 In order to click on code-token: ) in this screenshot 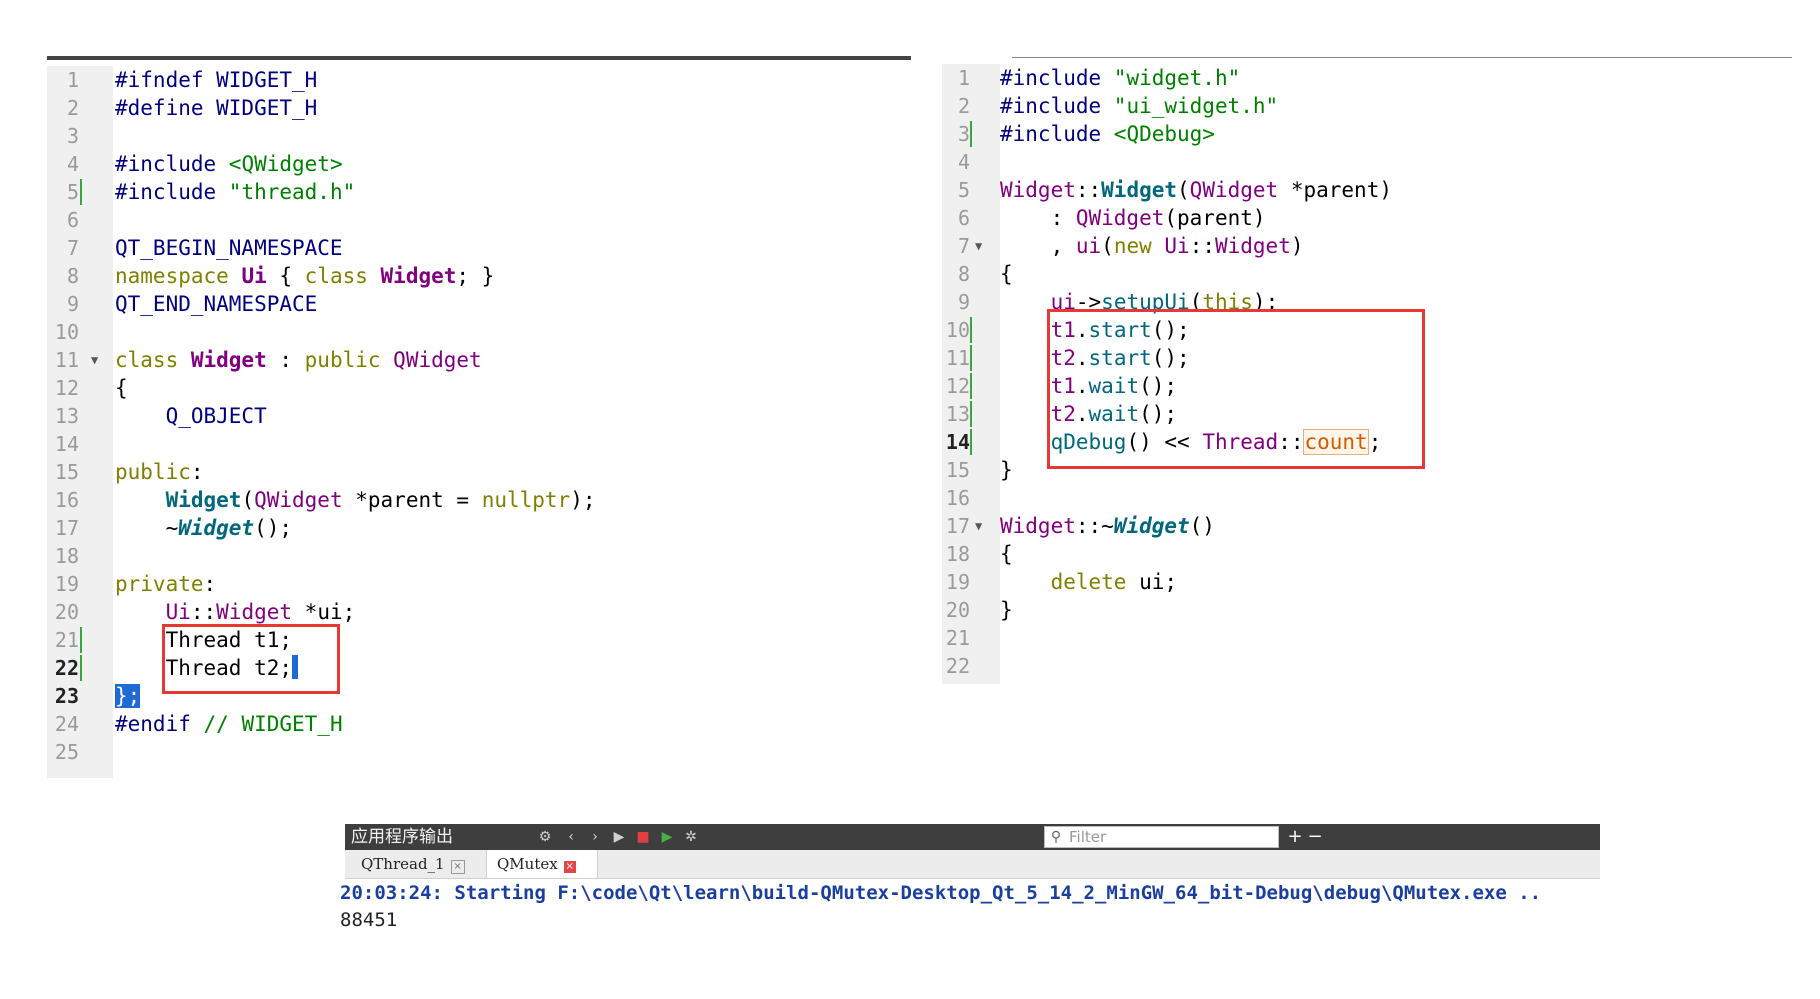, I will do `click(1297, 246)`.